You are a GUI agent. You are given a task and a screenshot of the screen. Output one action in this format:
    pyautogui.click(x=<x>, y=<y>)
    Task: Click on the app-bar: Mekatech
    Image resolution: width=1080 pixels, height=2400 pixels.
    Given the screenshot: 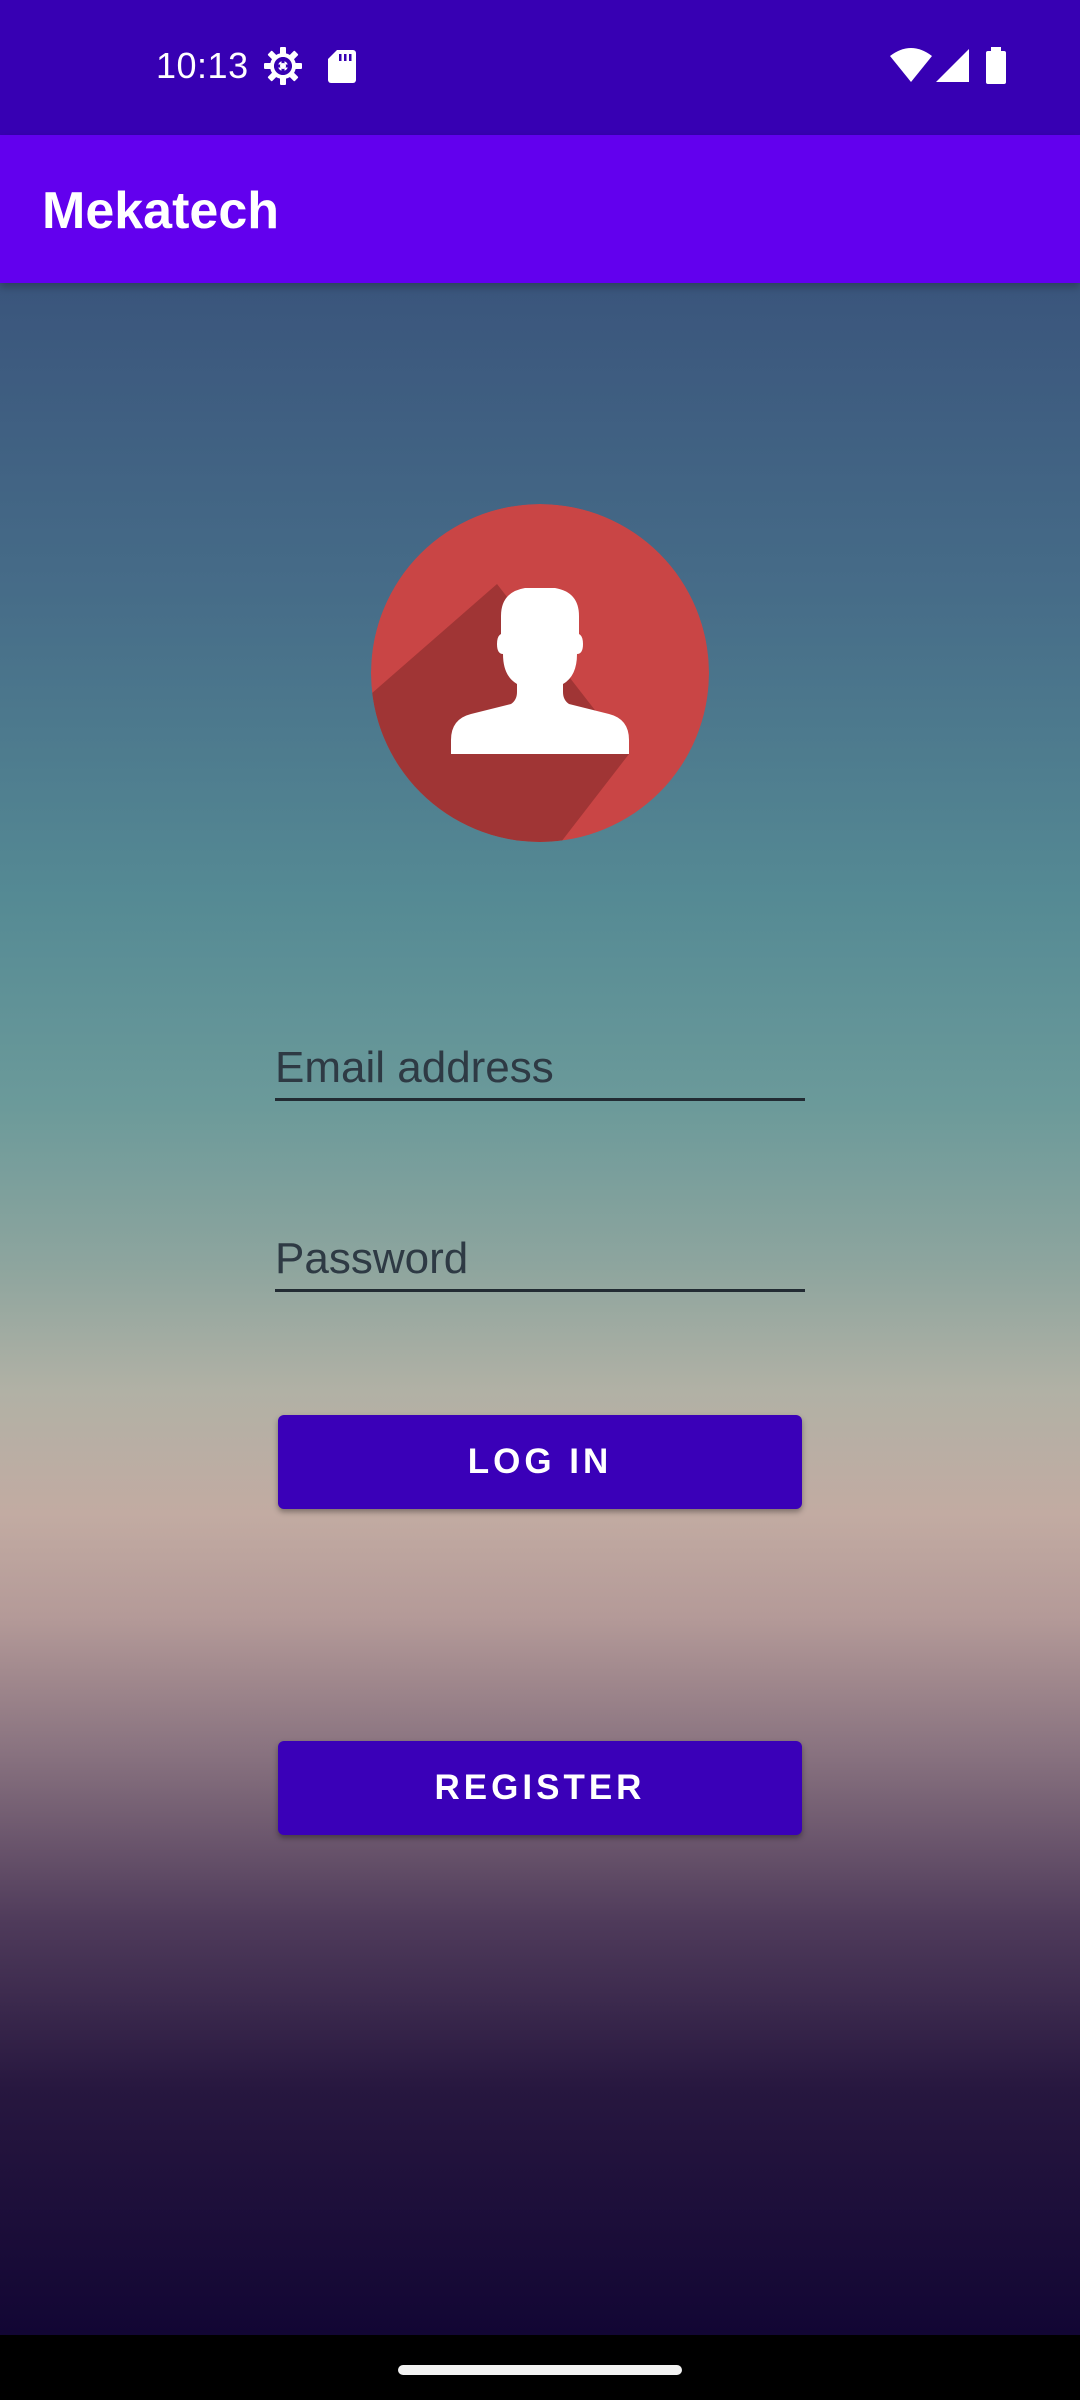 What is the action you would take?
    pyautogui.click(x=540, y=209)
    